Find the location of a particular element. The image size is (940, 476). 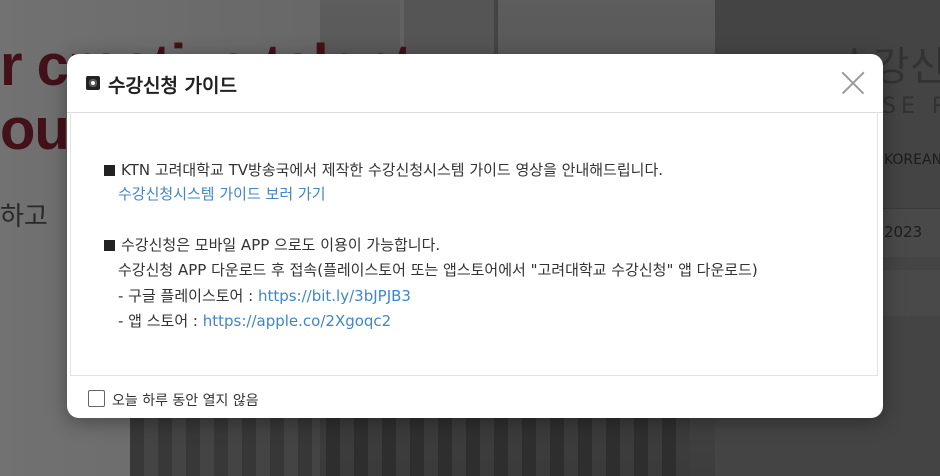

dont-show-today-checkbox is located at coordinates (96, 398).